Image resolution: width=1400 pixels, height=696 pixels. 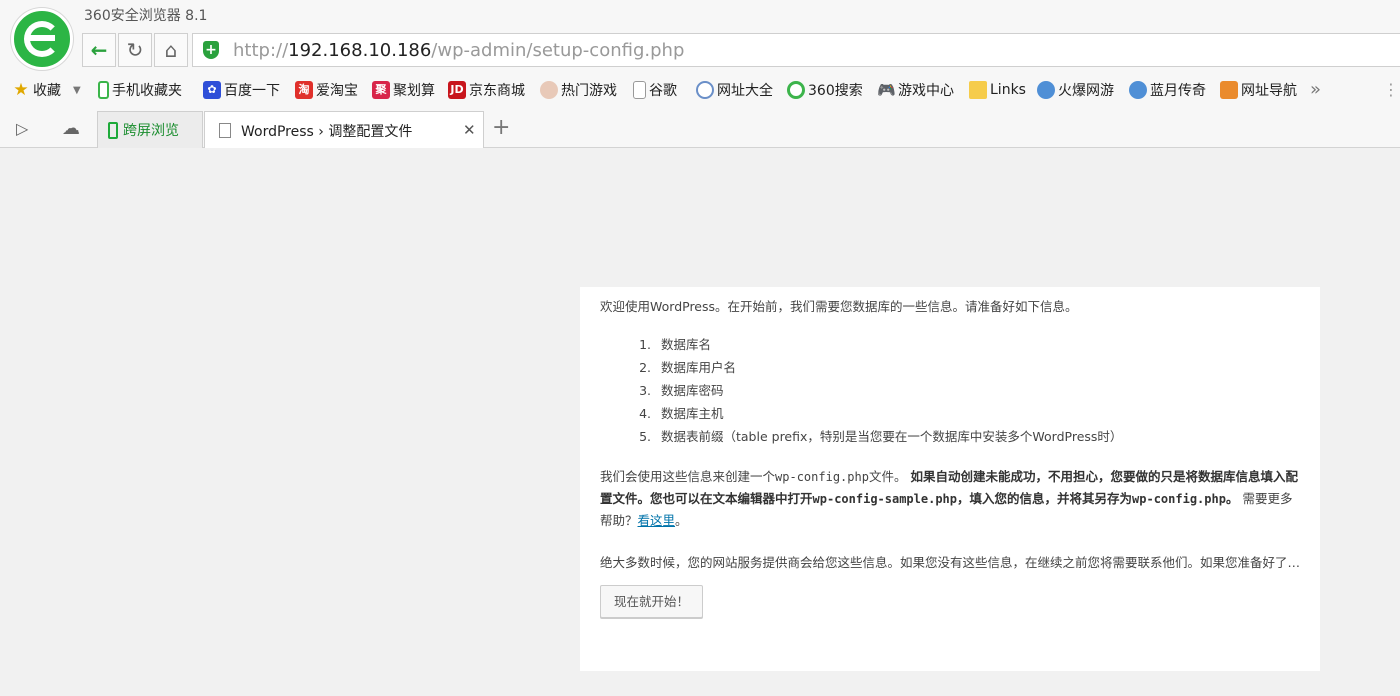 I want to click on baidu-icon: ✿, so click(x=212, y=90).